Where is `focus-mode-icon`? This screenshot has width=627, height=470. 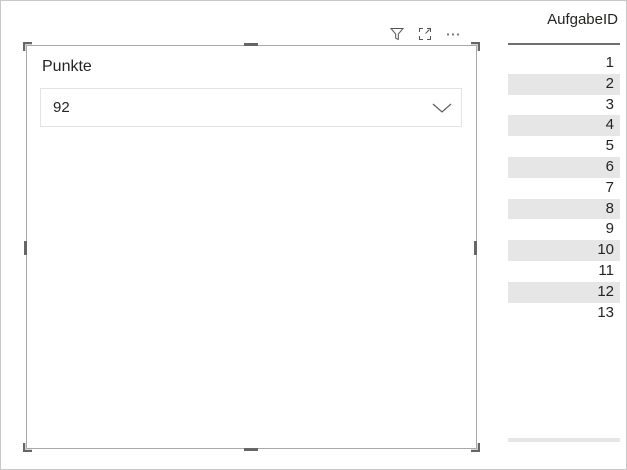
focus-mode-icon is located at coordinates (425, 34).